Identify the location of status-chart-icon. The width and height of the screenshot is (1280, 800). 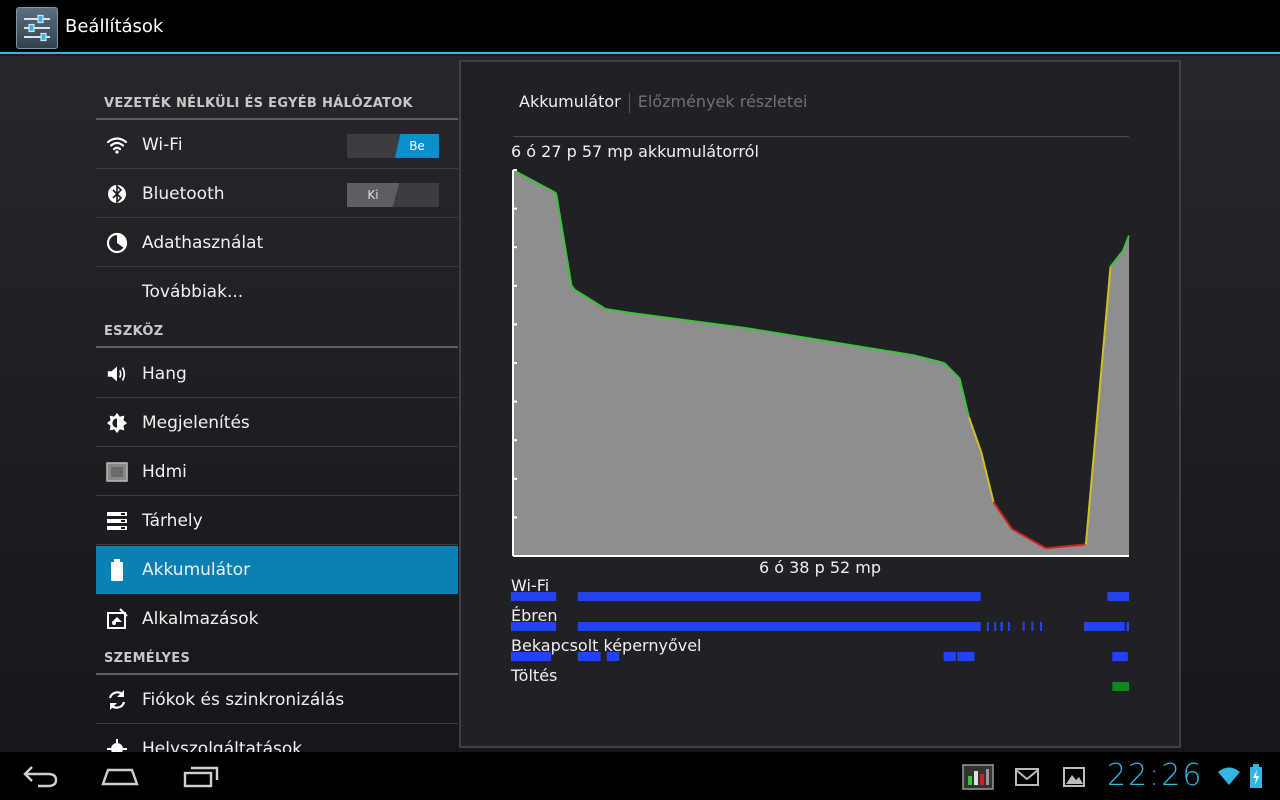
(978, 779).